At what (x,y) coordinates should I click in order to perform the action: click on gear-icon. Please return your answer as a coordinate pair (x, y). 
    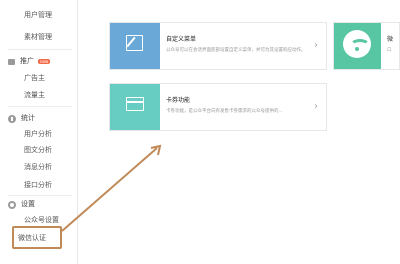
    Looking at the image, I should click on (12, 204).